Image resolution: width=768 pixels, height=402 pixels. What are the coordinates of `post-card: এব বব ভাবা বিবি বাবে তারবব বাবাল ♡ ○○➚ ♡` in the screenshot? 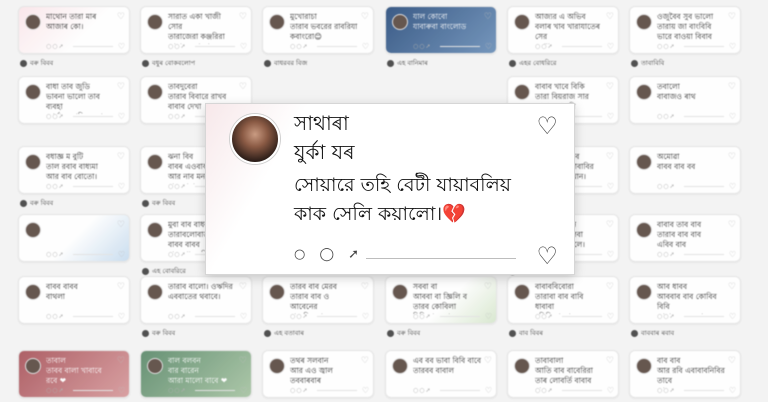 It's located at (441, 374).